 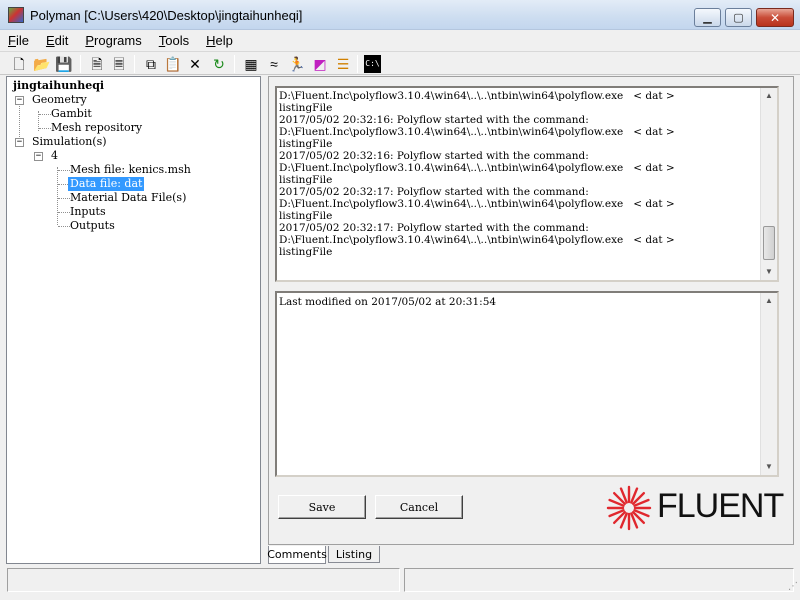 What do you see at coordinates (19, 64) in the screenshot?
I see `new-icon: 🗋` at bounding box center [19, 64].